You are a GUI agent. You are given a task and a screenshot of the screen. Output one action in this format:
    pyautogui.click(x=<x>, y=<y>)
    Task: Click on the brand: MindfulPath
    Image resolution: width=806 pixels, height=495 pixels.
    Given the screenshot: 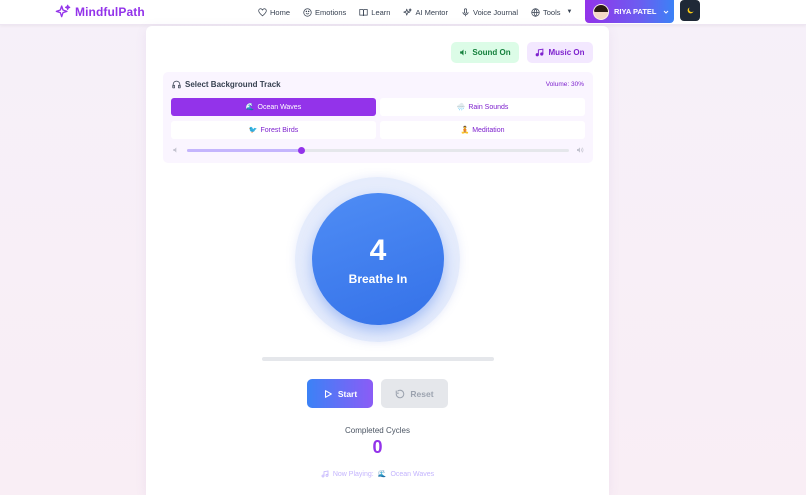 What is the action you would take?
    pyautogui.click(x=100, y=12)
    